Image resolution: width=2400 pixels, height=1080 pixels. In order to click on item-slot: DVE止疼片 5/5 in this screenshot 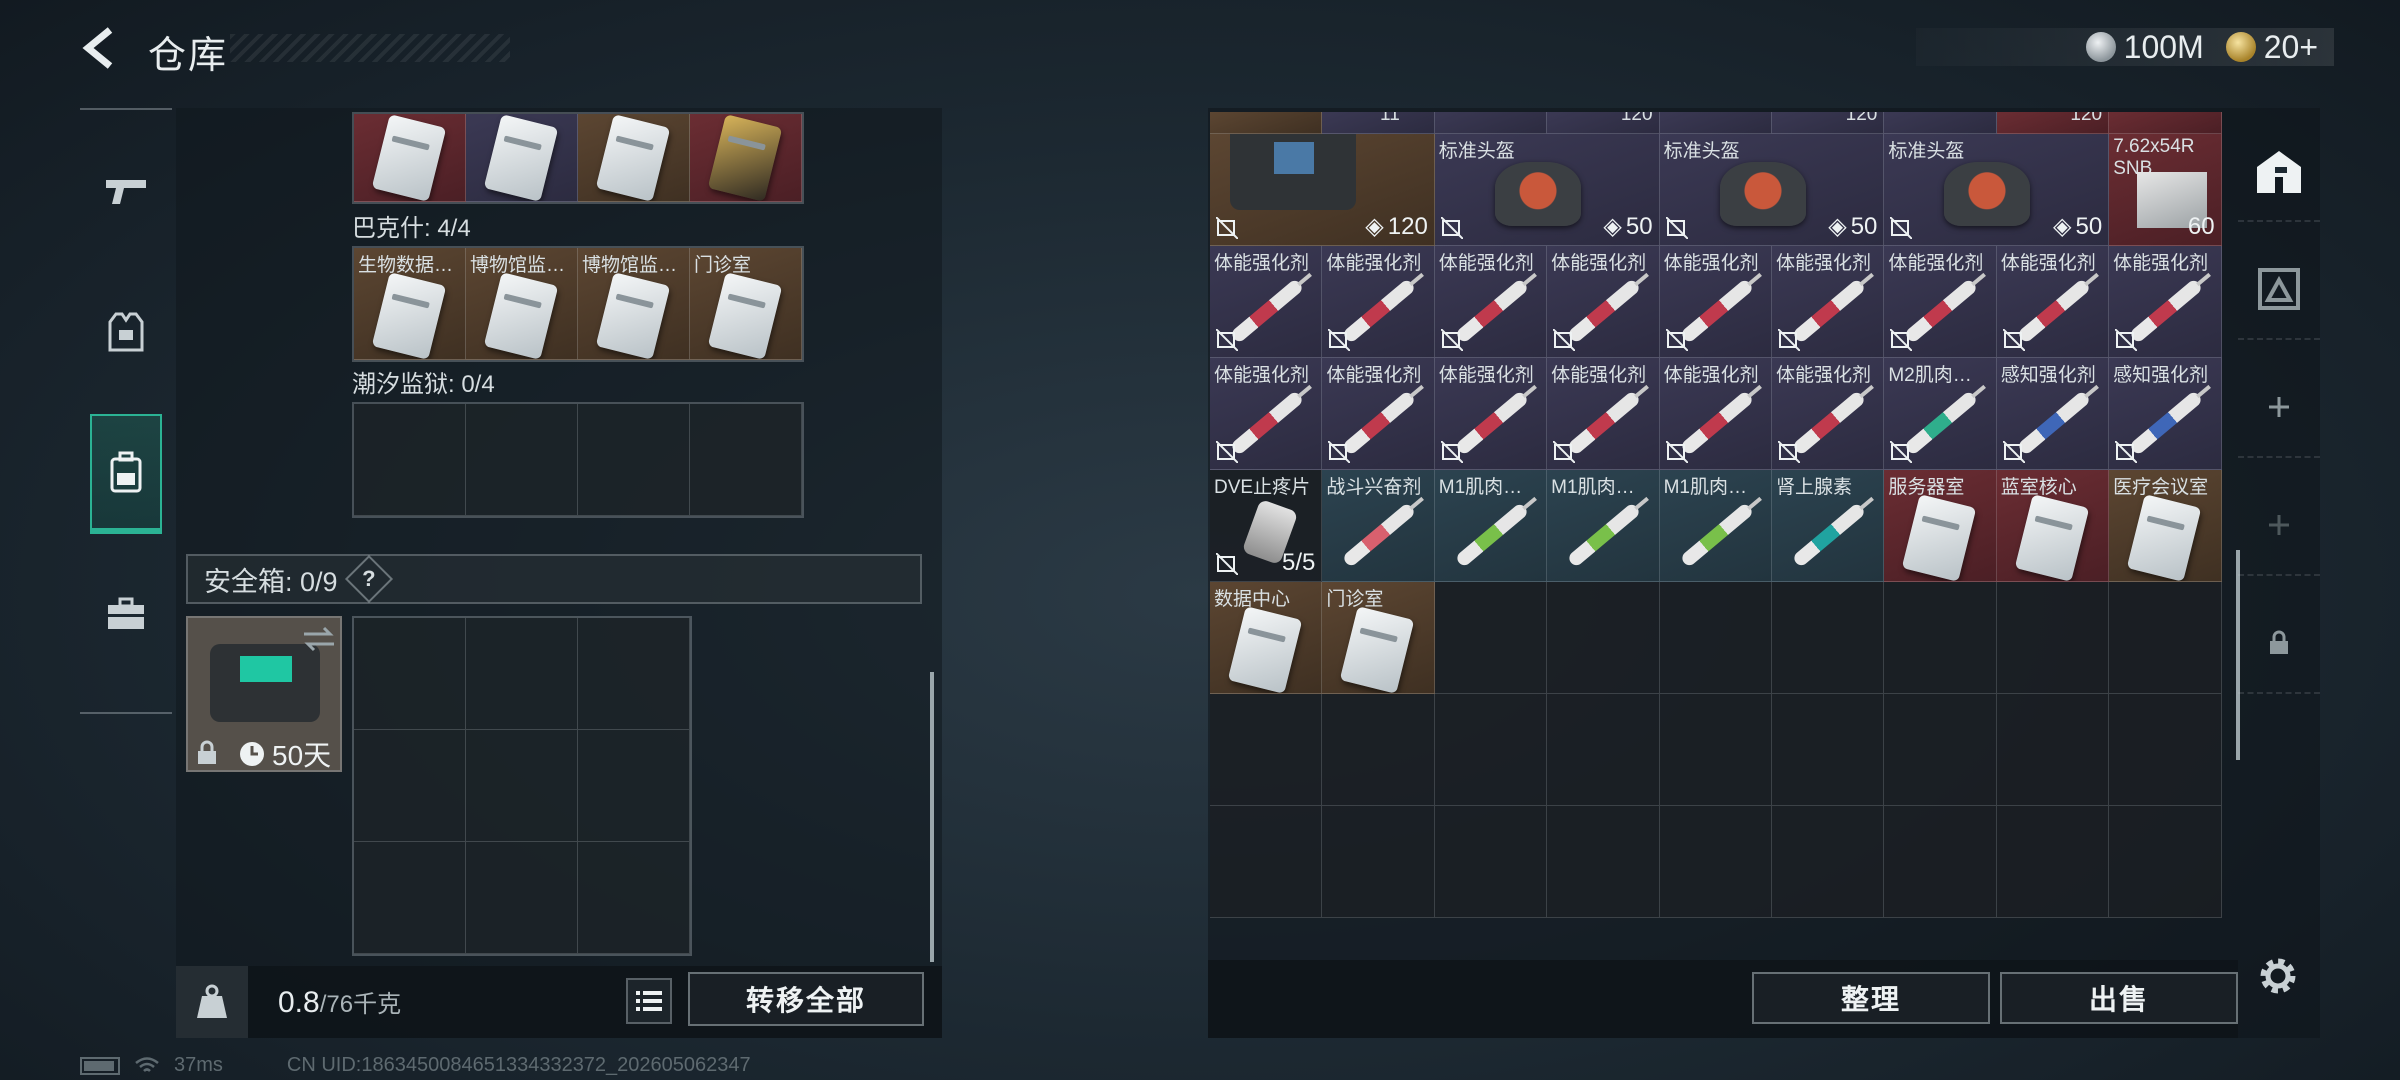, I will do `click(1266, 526)`.